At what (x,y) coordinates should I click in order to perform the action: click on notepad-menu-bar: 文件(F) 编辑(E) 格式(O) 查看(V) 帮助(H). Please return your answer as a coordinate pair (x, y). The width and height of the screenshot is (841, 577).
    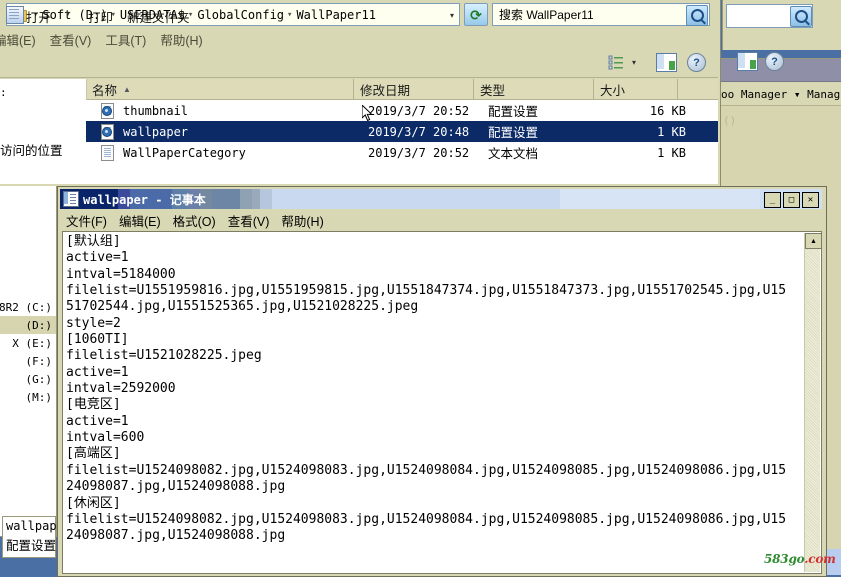
    Looking at the image, I should click on (441, 220).